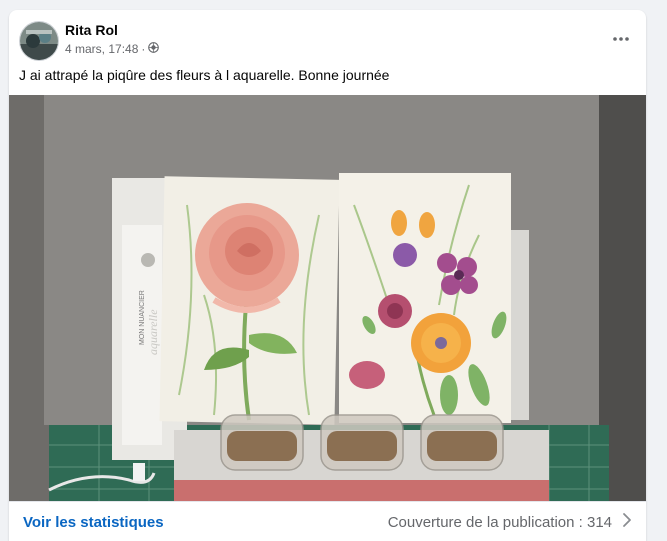 The height and width of the screenshot is (541, 667). I want to click on author-name: Rita Rol, so click(91, 30).